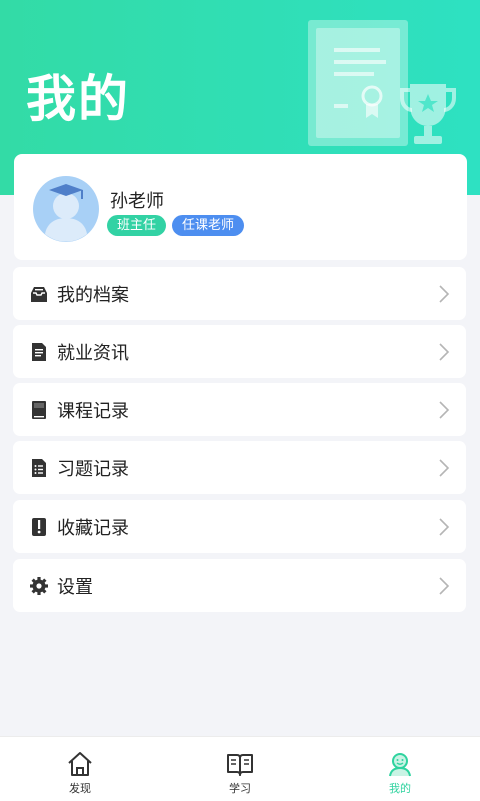 Image resolution: width=480 pixels, height=801 pixels. What do you see at coordinates (80, 764) in the screenshot?
I see `home-icon` at bounding box center [80, 764].